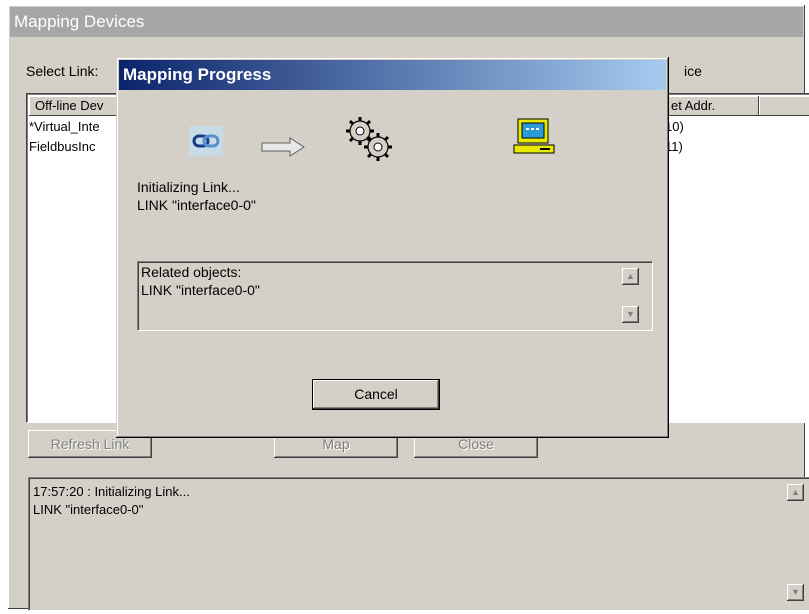  What do you see at coordinates (191, 272) in the screenshot?
I see `related-objects-label: Related objects:` at bounding box center [191, 272].